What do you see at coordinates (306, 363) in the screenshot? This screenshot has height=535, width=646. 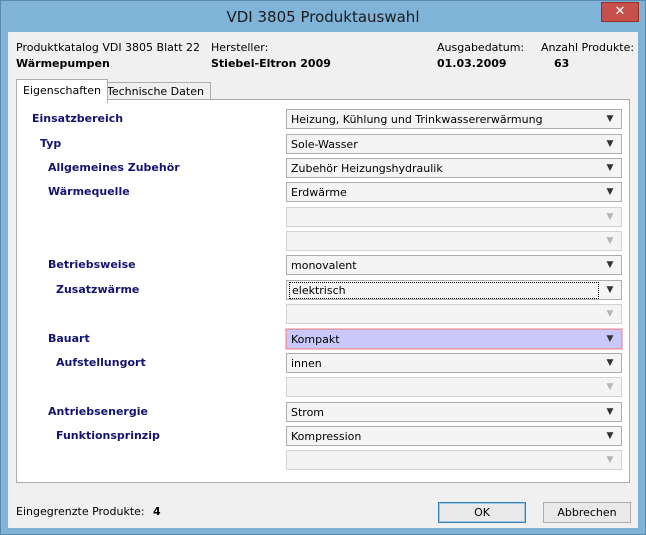 I see `combo-aufstellungort-value: innen` at bounding box center [306, 363].